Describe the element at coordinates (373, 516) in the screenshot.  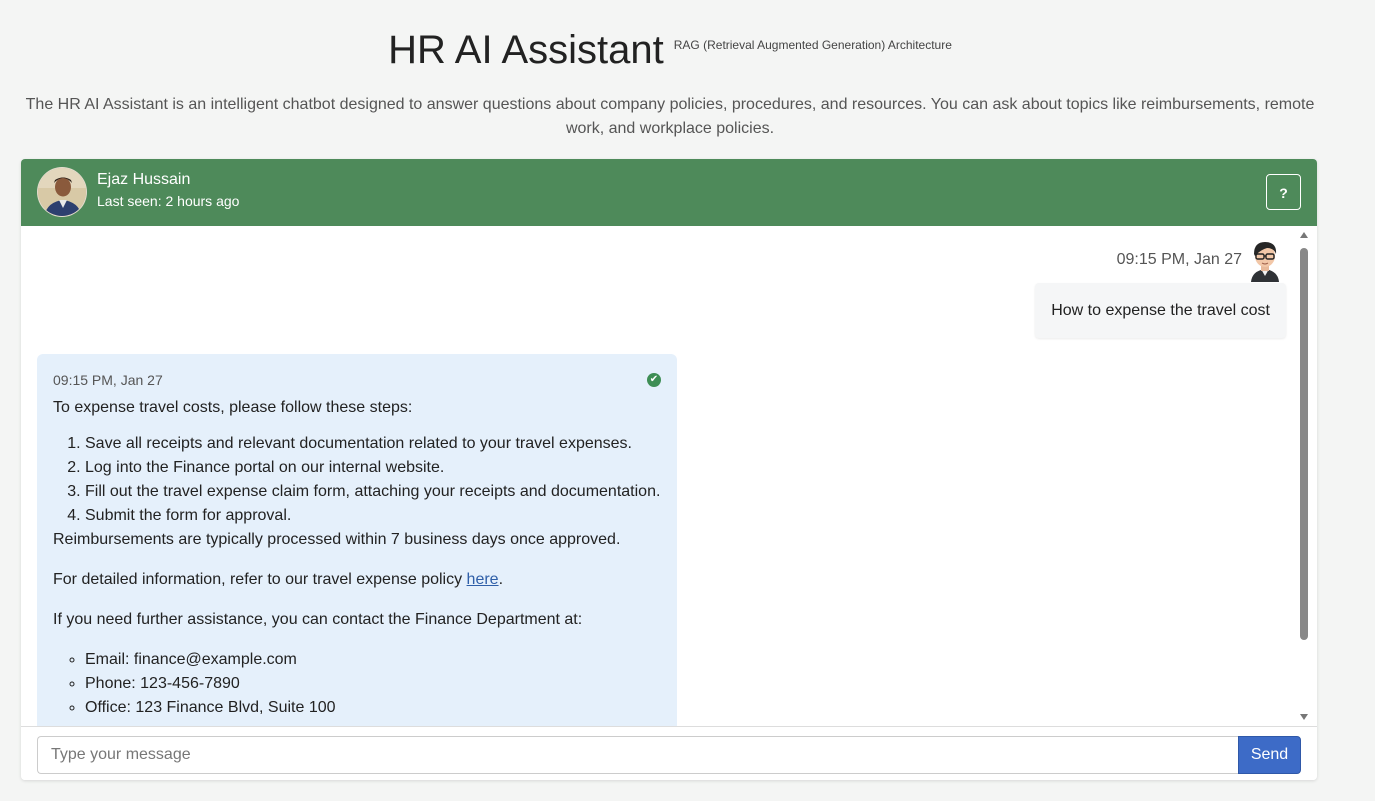
I see `list-item: Submit the form for approval.` at that location.